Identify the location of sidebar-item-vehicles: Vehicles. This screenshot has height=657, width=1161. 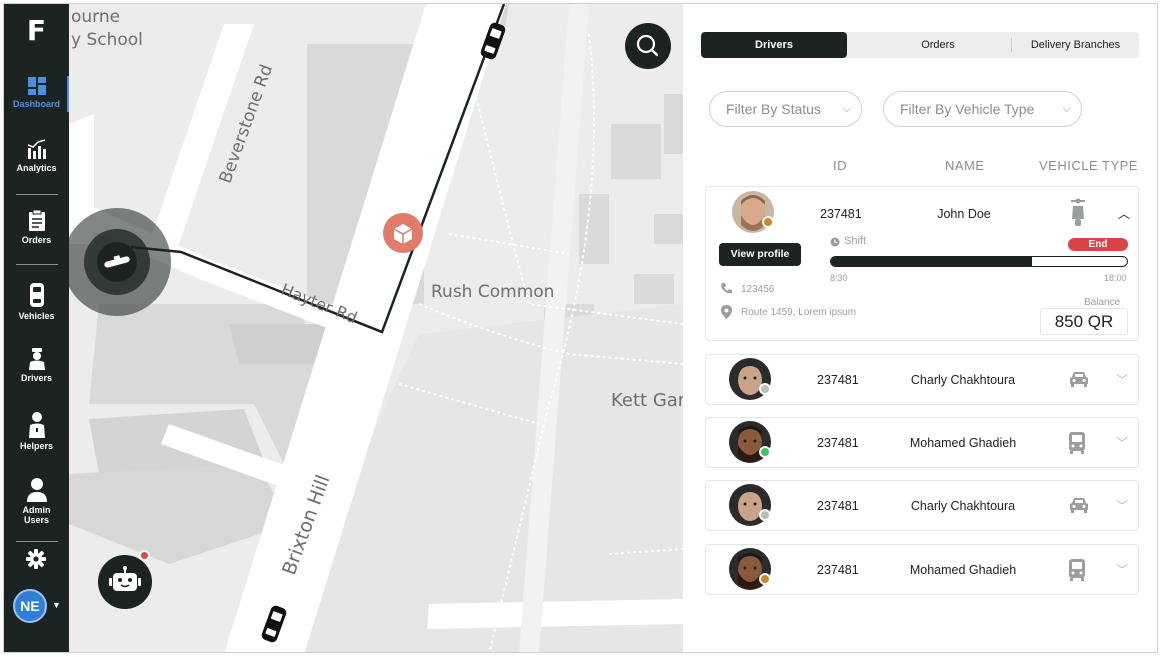
(36, 301).